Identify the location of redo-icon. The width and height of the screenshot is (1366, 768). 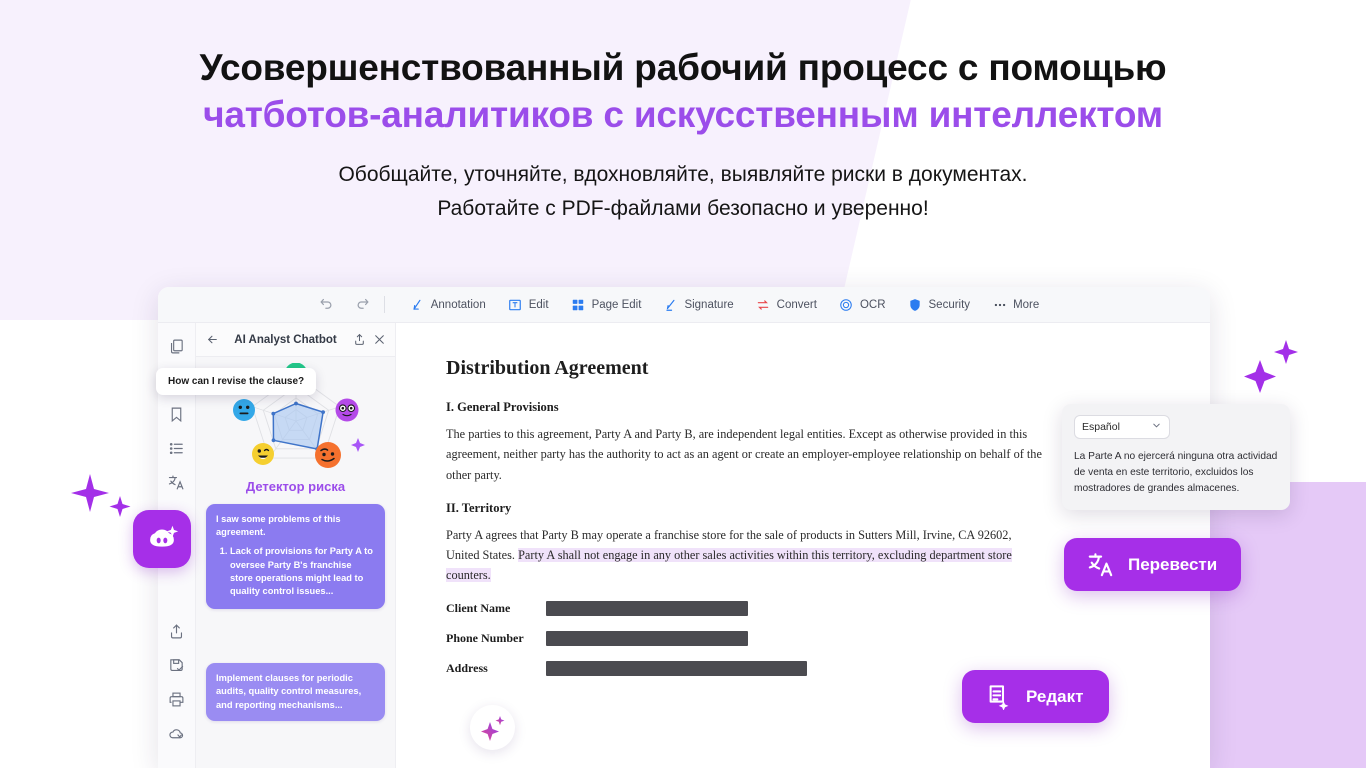
(363, 305).